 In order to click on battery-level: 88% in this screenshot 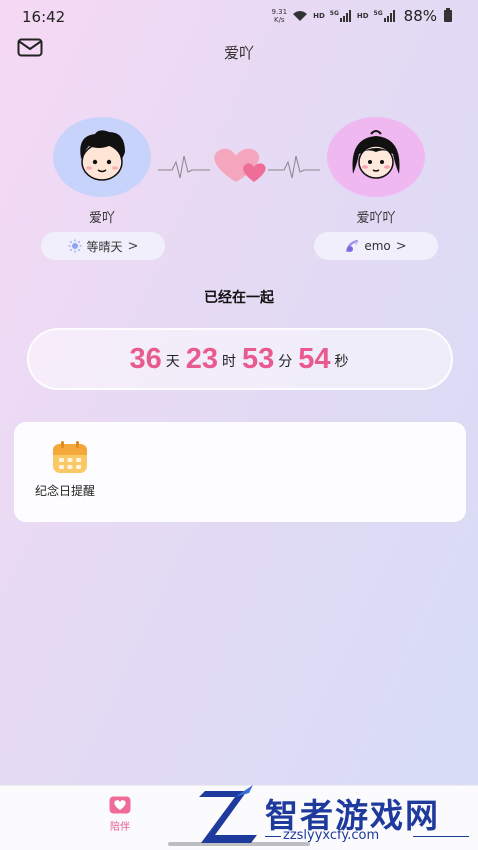, I will do `click(420, 16)`.